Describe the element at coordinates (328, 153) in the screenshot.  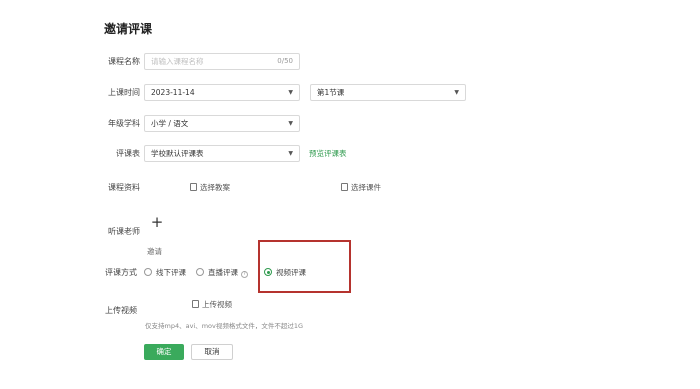
I see `preview-evaluation-form-link: 预览评课表` at that location.